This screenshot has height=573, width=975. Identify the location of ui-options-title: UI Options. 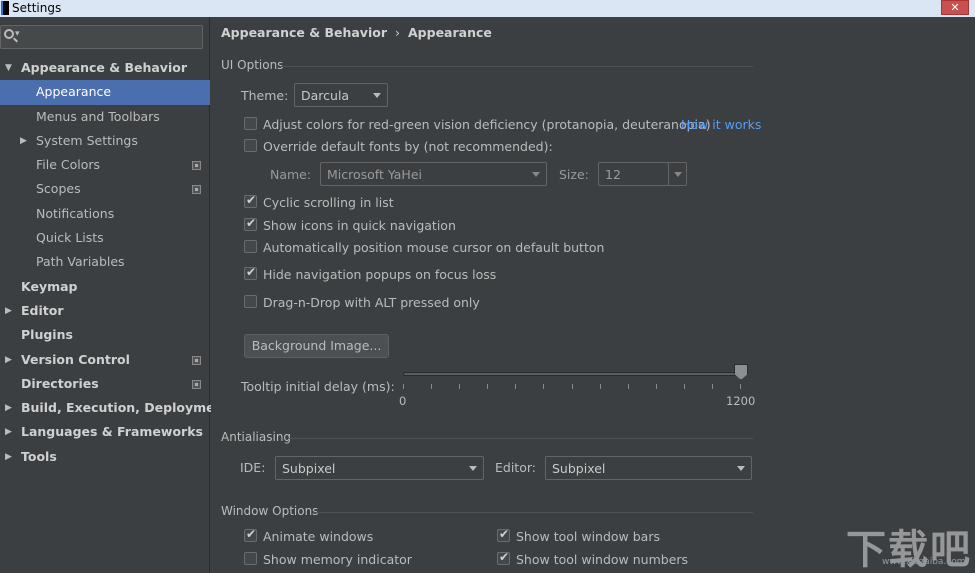
(252, 65).